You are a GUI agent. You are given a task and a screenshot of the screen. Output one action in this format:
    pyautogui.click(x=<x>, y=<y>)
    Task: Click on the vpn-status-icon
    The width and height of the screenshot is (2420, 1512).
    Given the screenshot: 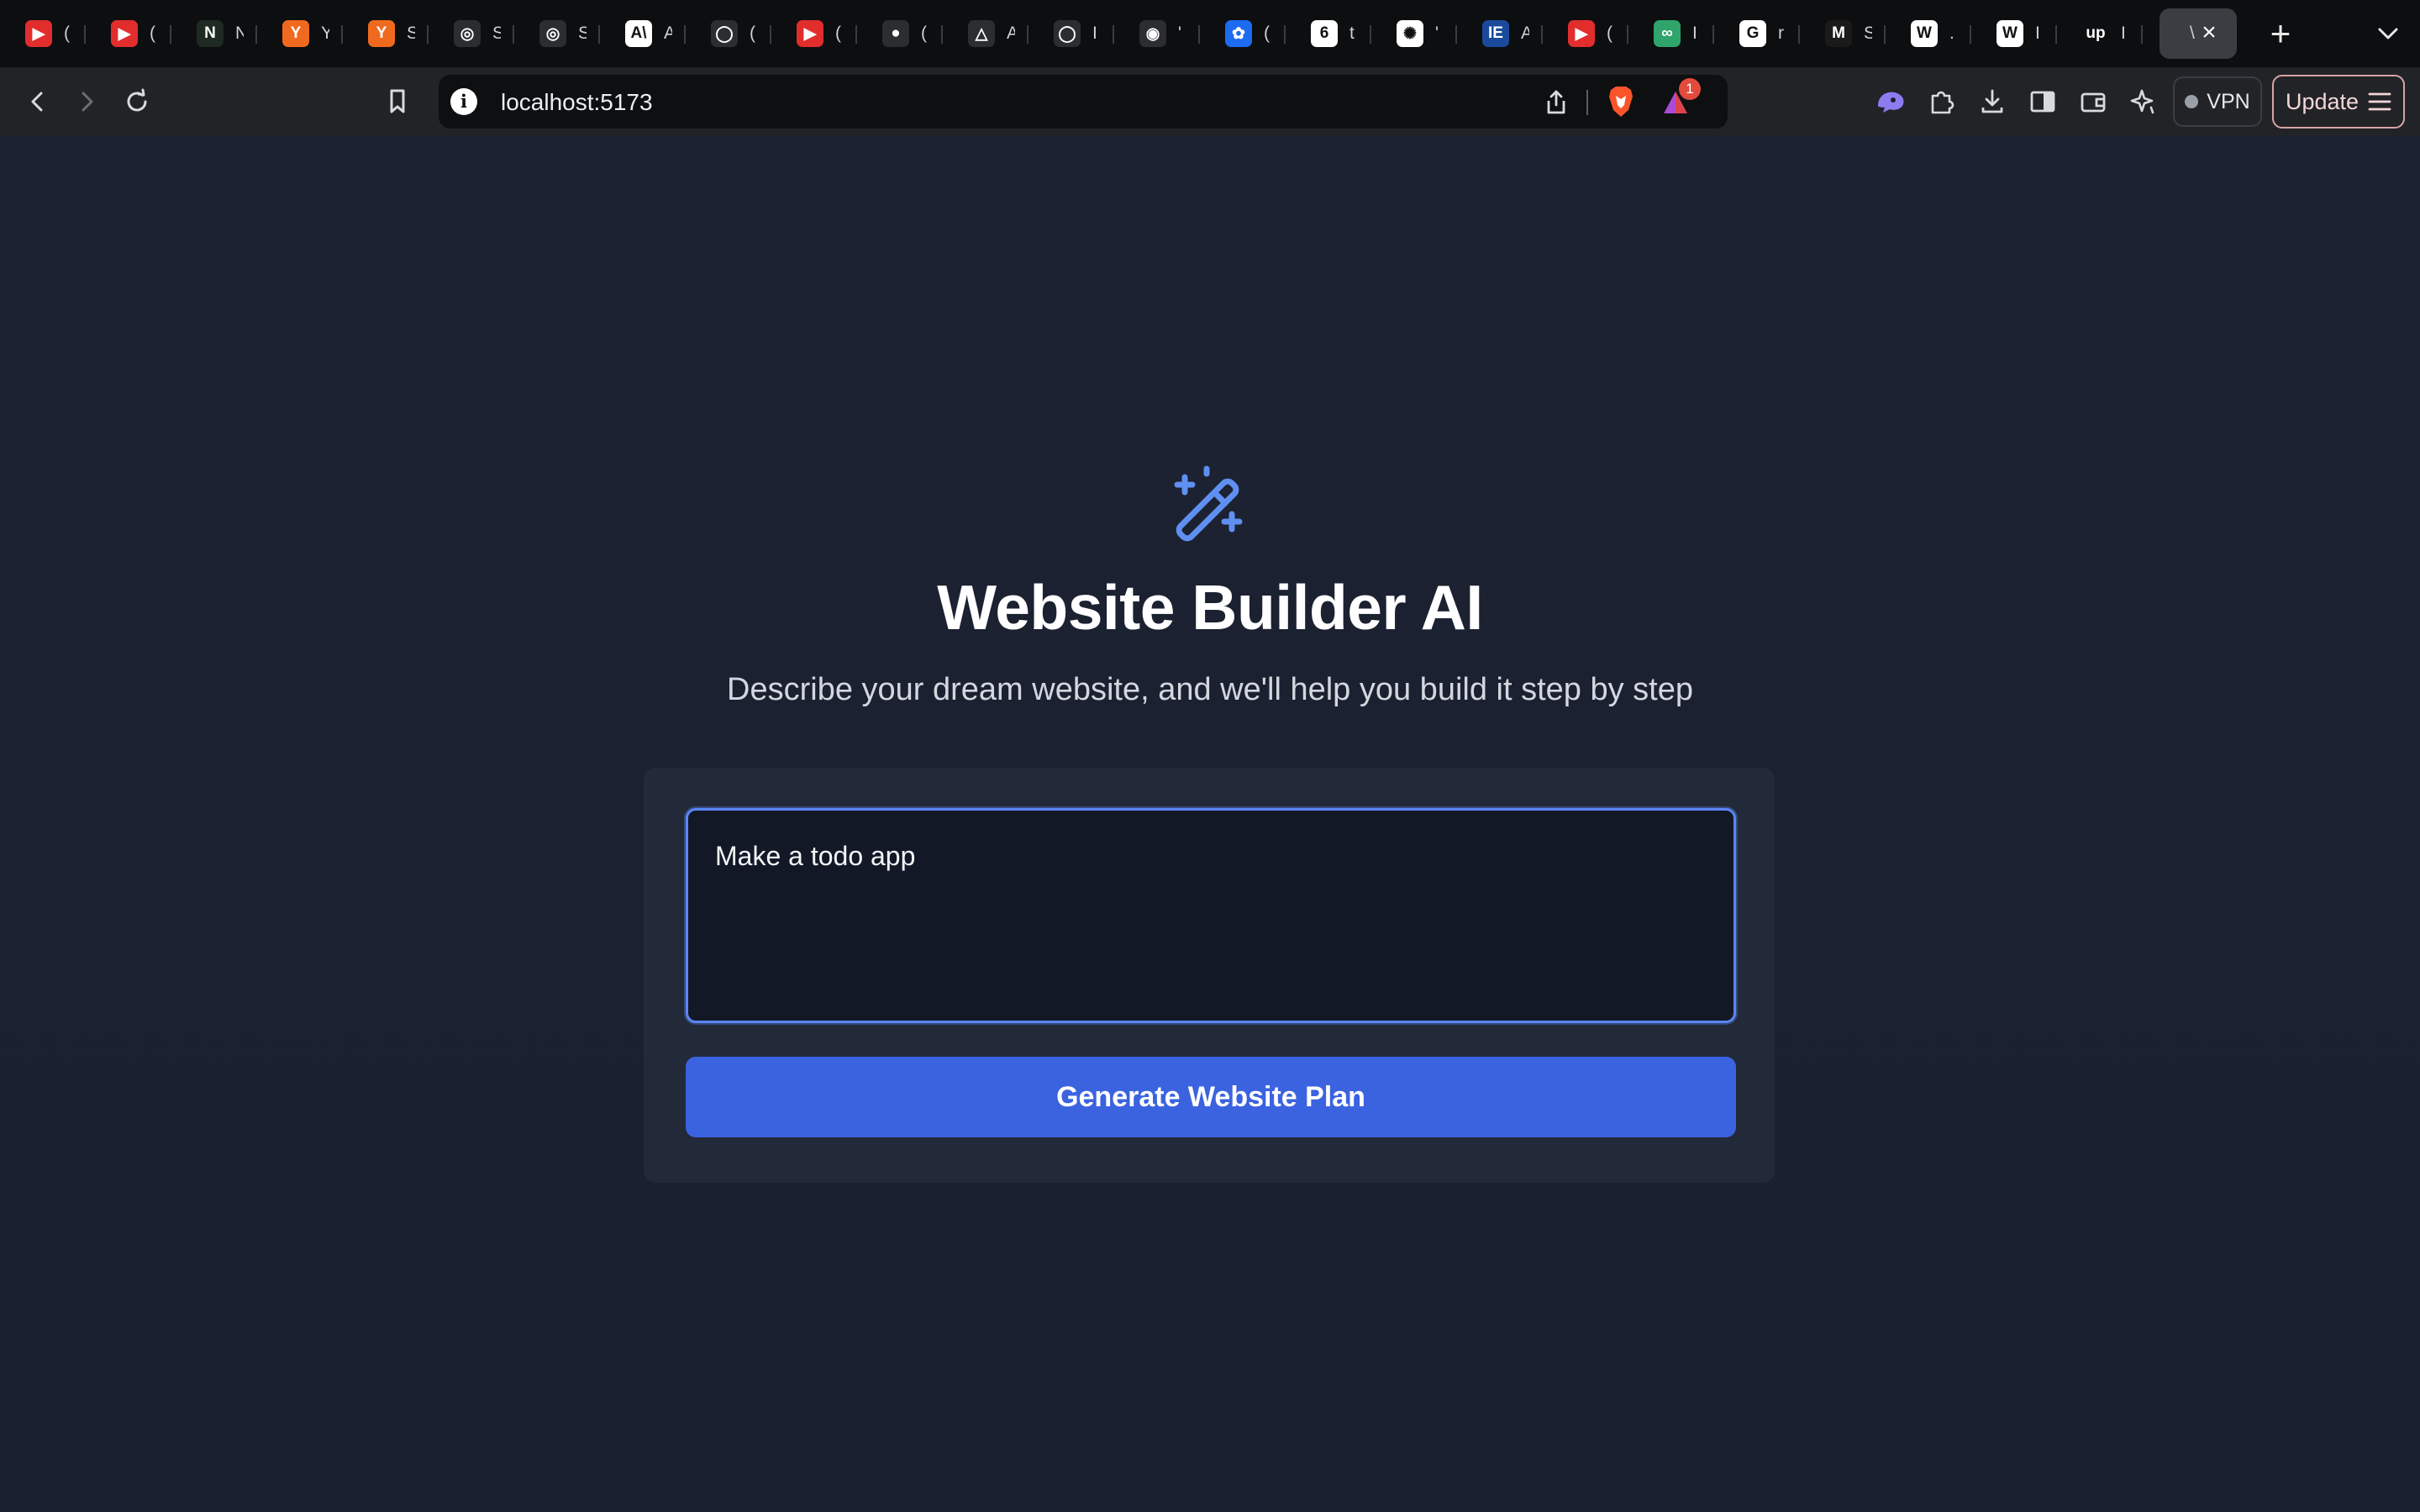 What is the action you would take?
    pyautogui.click(x=2192, y=101)
    